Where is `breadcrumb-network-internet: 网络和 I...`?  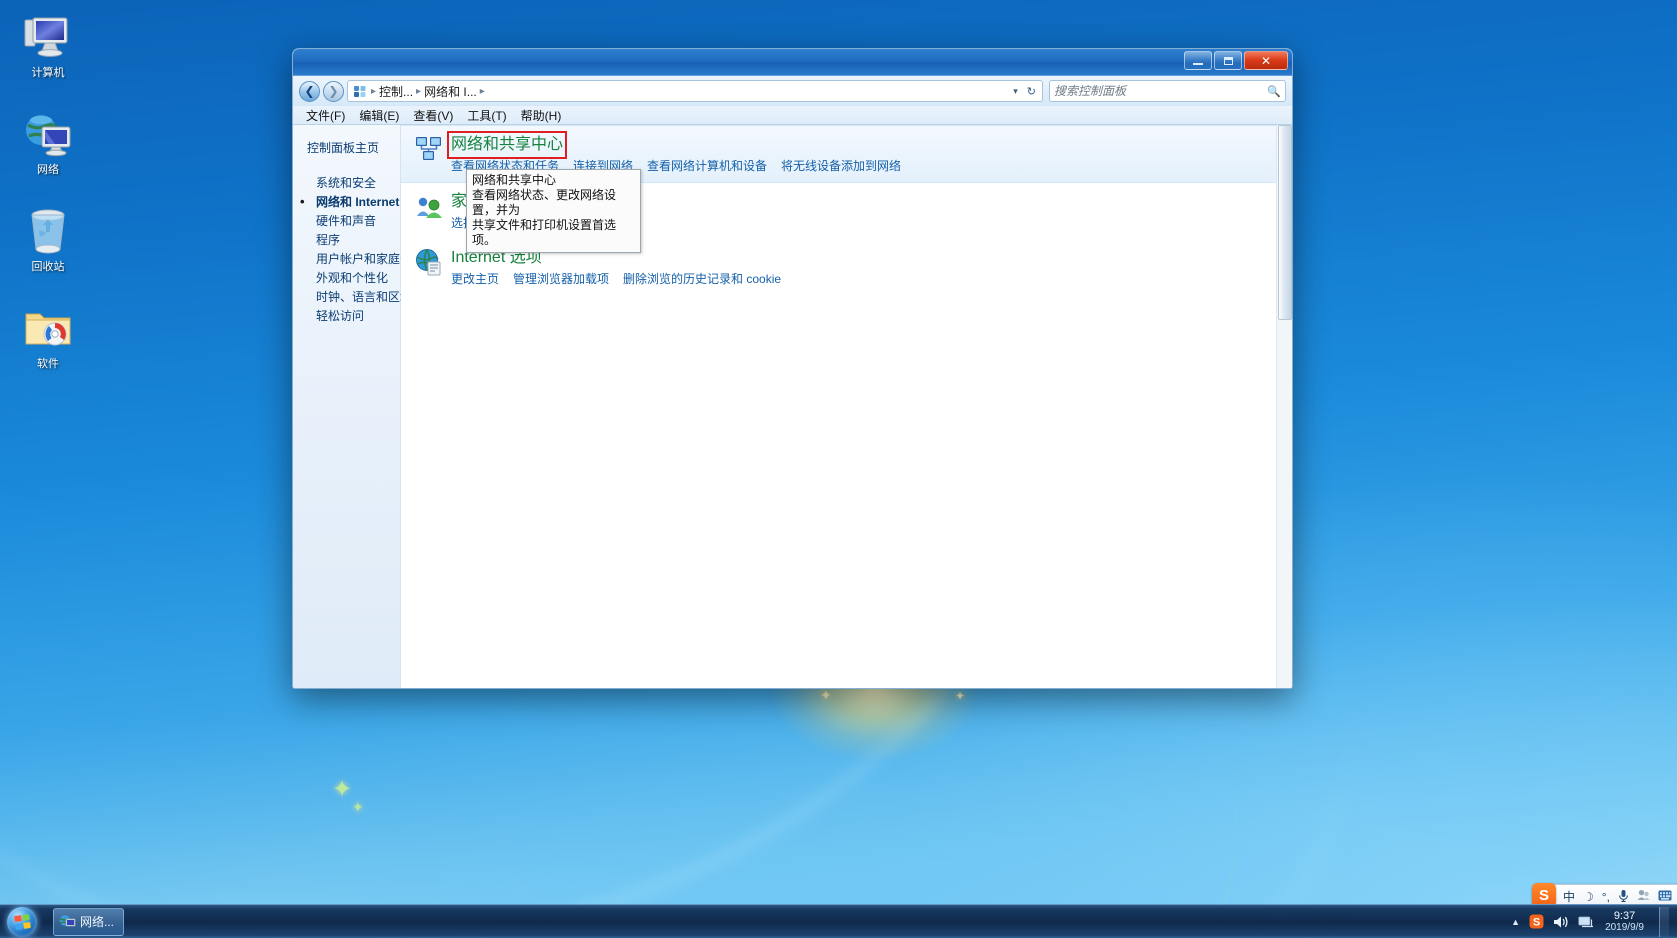
breadcrumb-network-internet: 网络和 I... is located at coordinates (450, 91).